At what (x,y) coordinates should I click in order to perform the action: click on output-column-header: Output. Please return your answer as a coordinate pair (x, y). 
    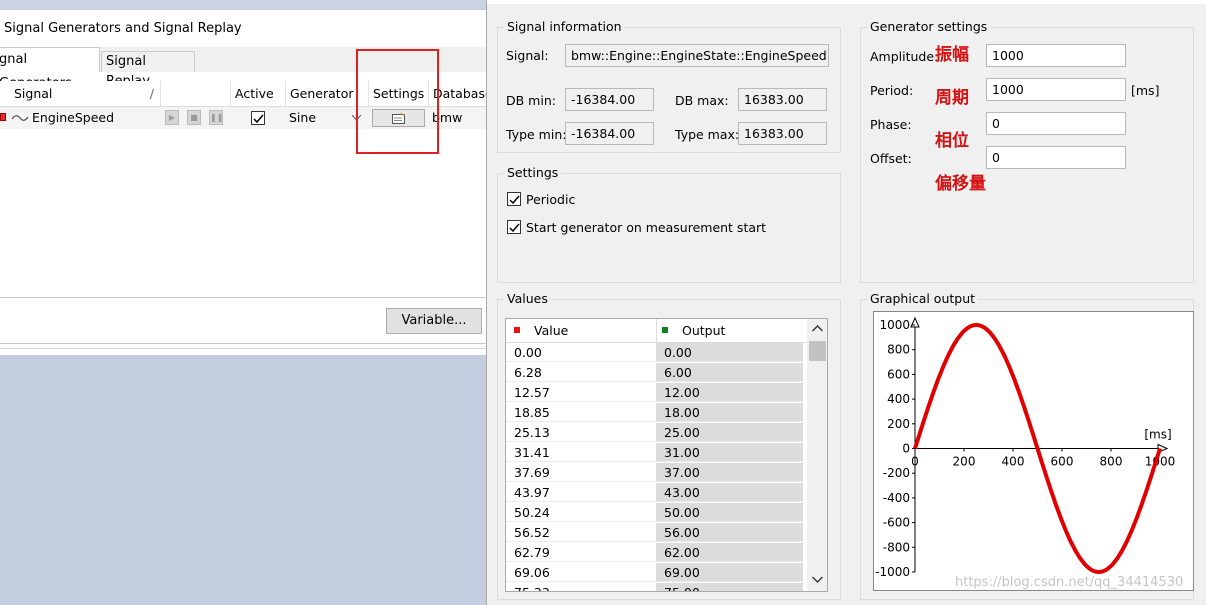
    Looking at the image, I should click on (703, 330).